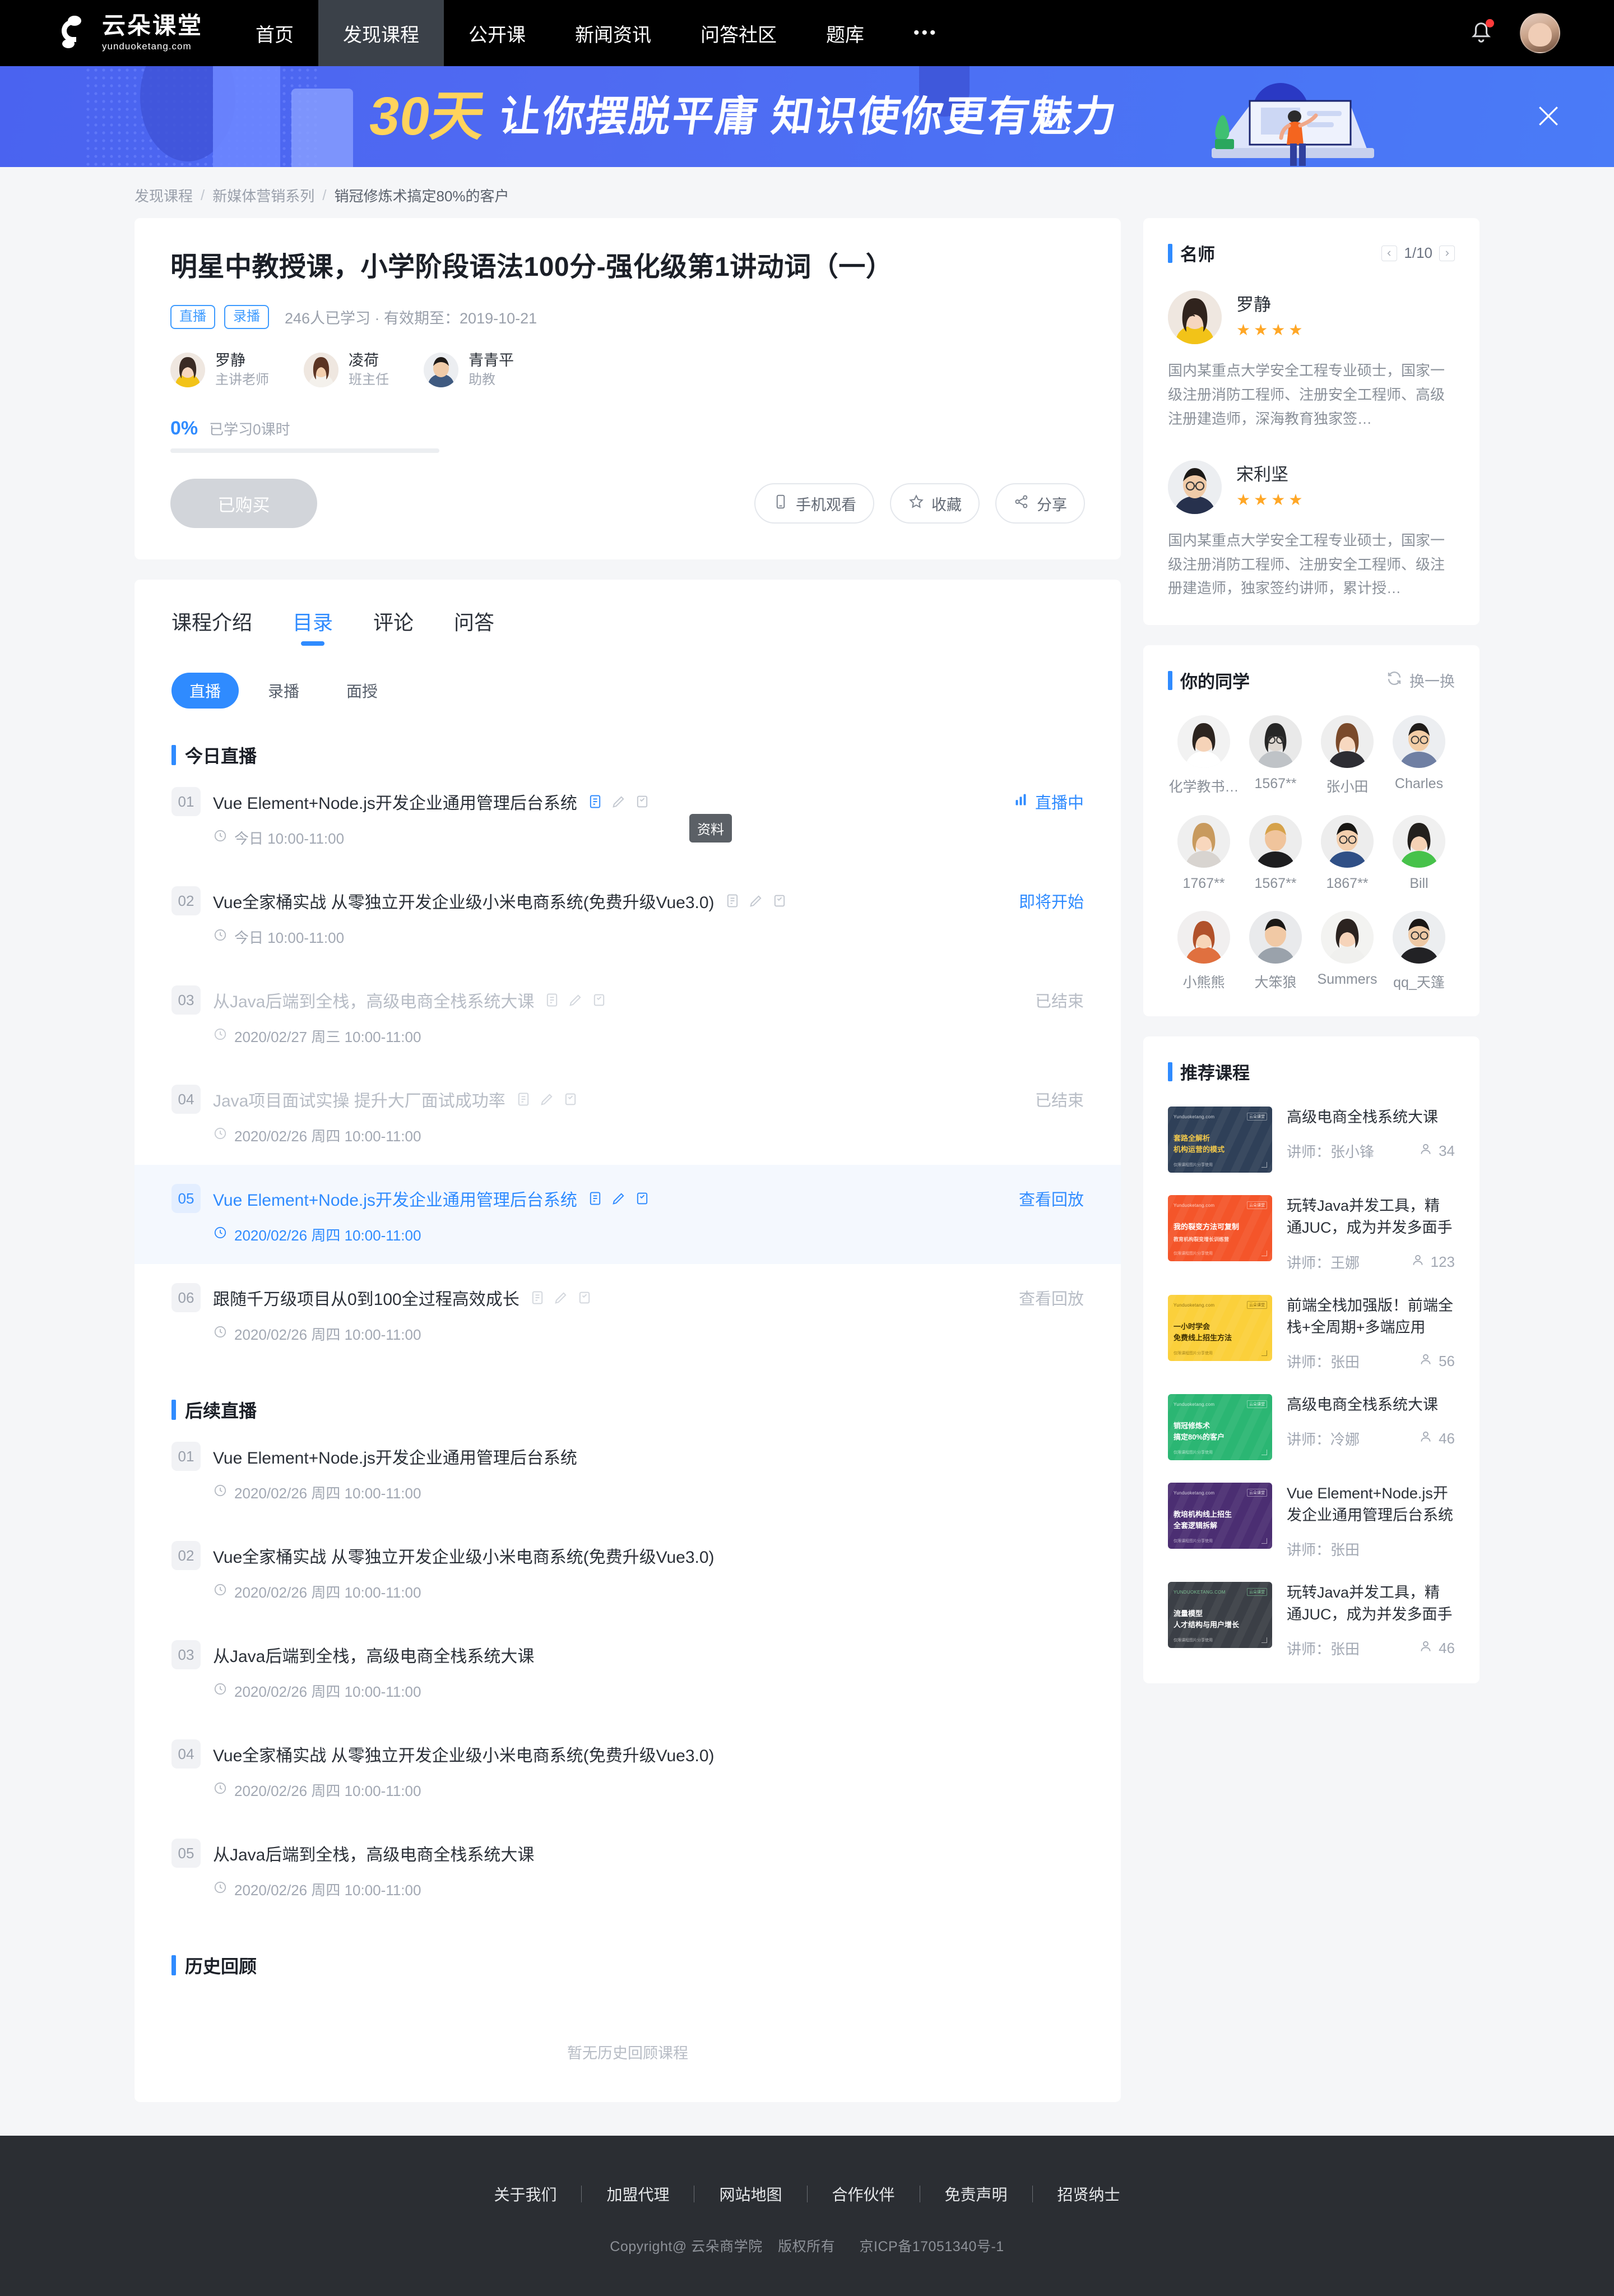 The width and height of the screenshot is (1614, 2296). I want to click on nav-item-more: •••, so click(926, 33).